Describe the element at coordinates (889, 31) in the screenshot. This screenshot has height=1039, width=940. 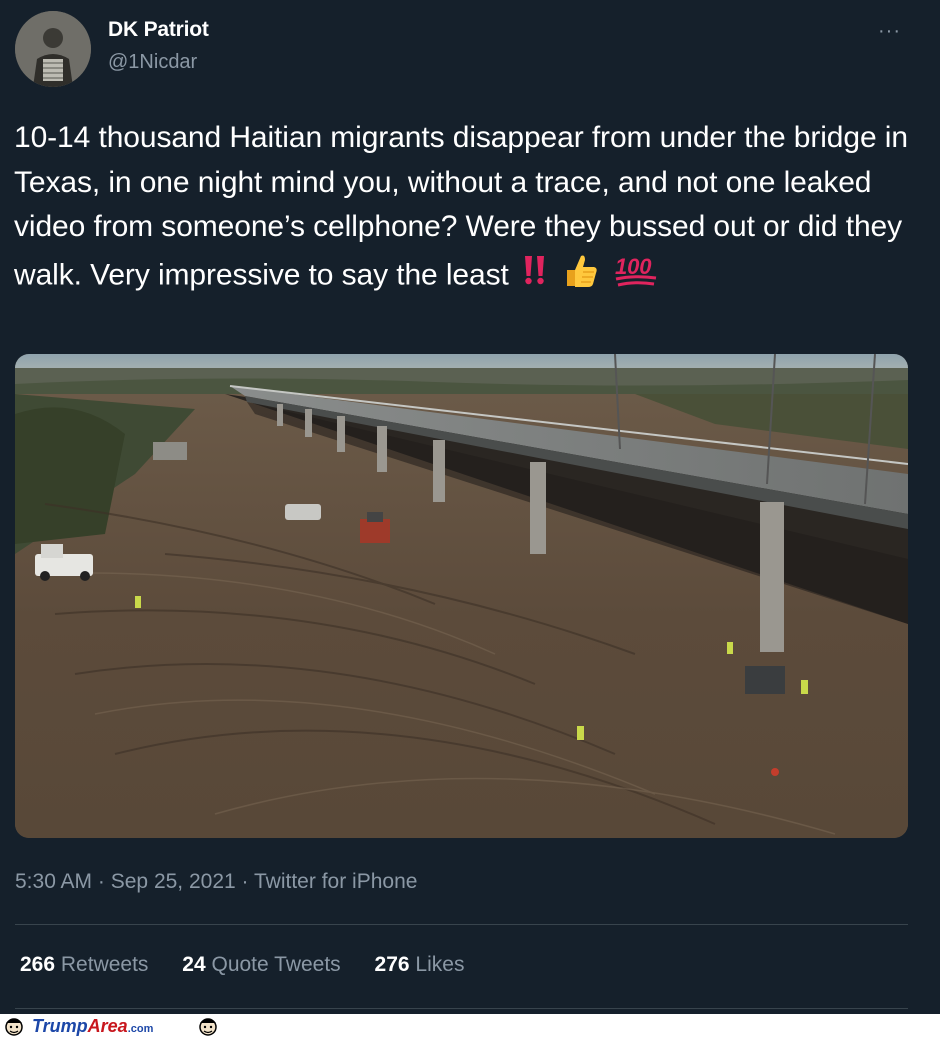
I see `more-options-icon: ···` at that location.